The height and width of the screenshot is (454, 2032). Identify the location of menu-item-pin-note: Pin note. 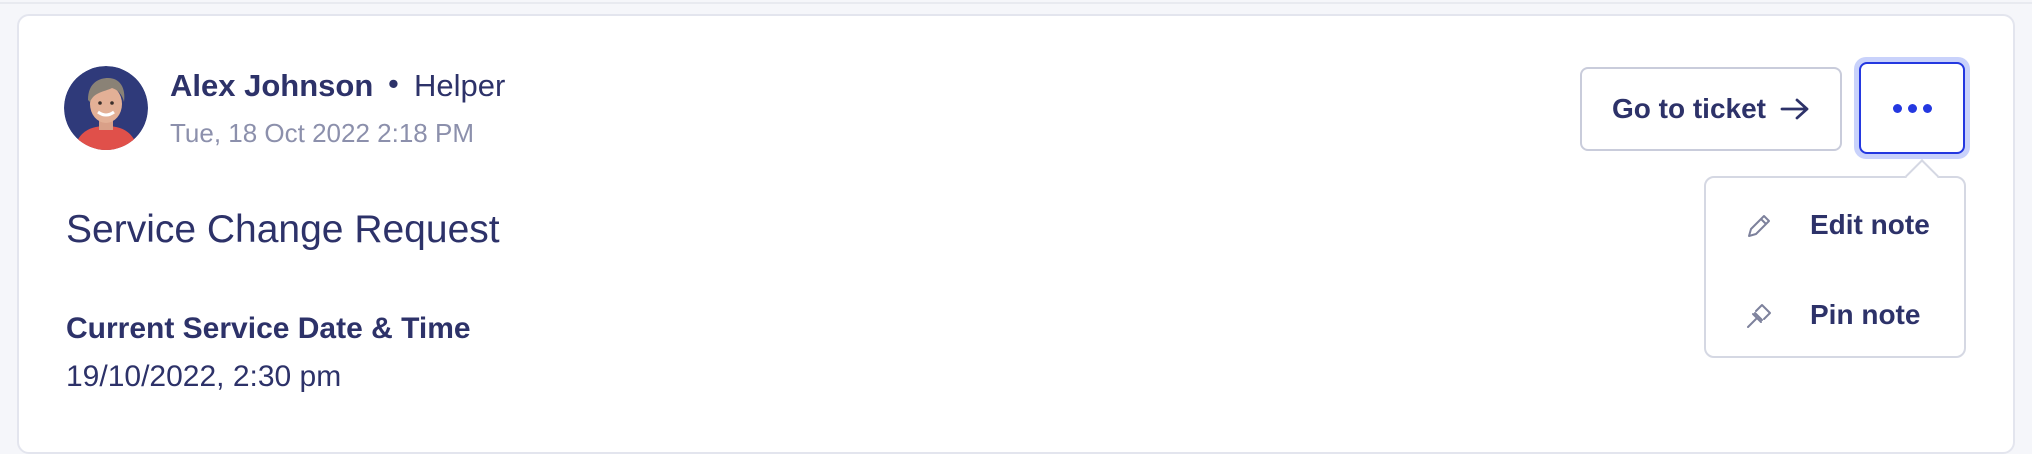
(1835, 315).